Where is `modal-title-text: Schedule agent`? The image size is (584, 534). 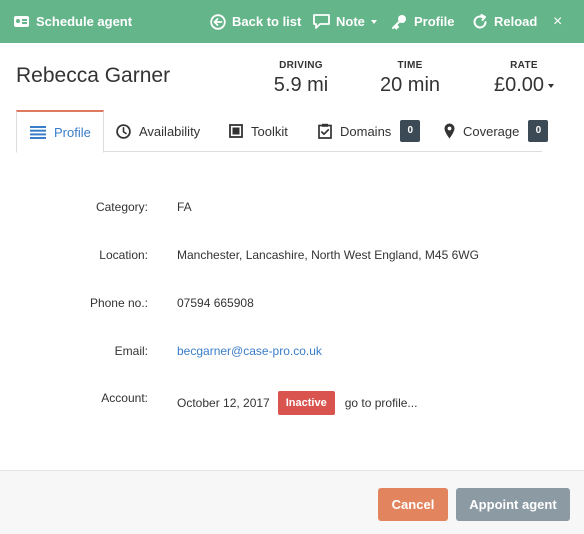
modal-title-text: Schedule agent is located at coordinates (84, 21).